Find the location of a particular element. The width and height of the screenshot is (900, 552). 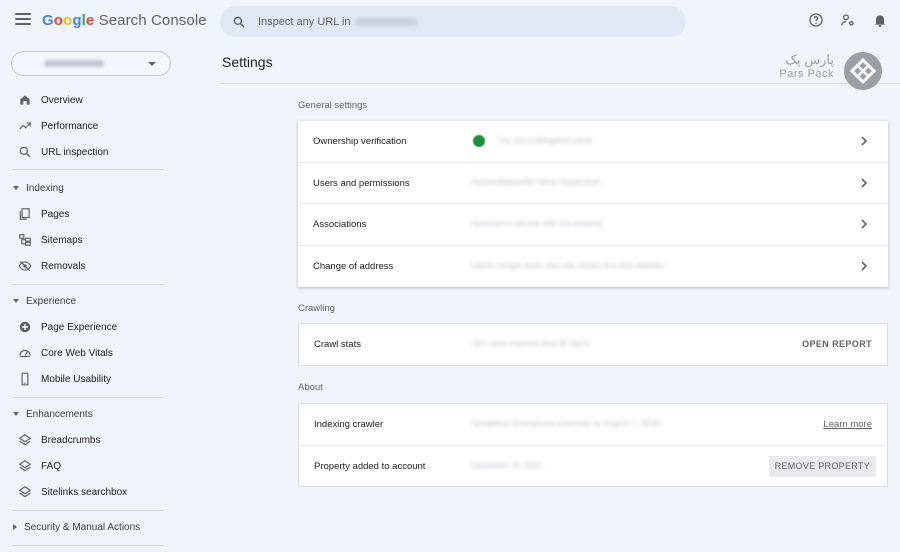

nav-section-security: Security & Manual Actions is located at coordinates (76, 527).